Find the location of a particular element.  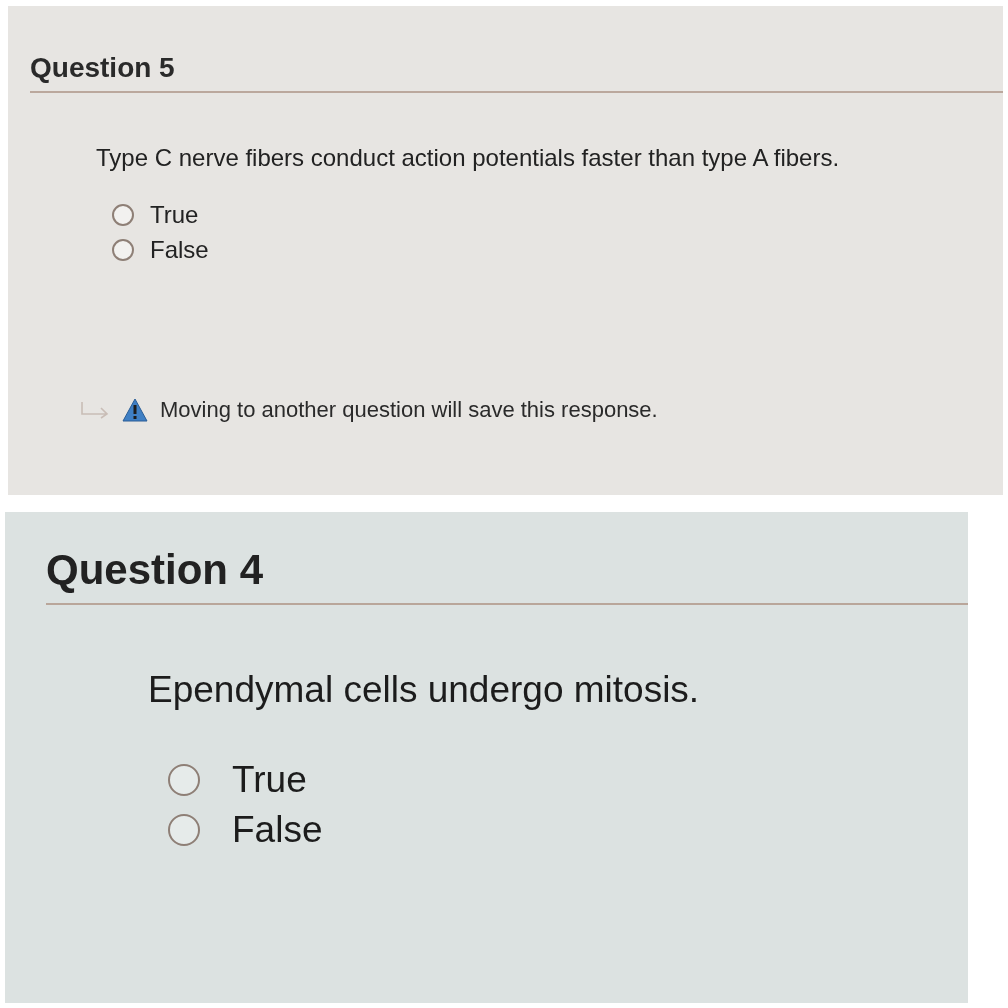

return-arrow-icon is located at coordinates (95, 410).